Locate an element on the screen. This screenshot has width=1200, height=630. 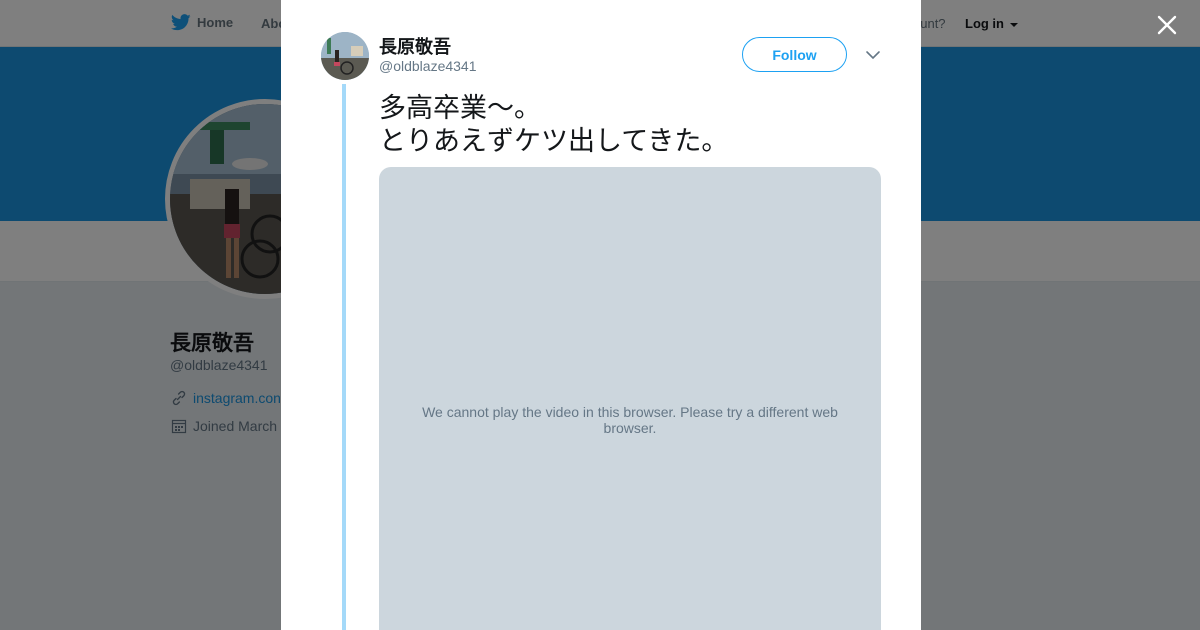
author-photo is located at coordinates (345, 56).